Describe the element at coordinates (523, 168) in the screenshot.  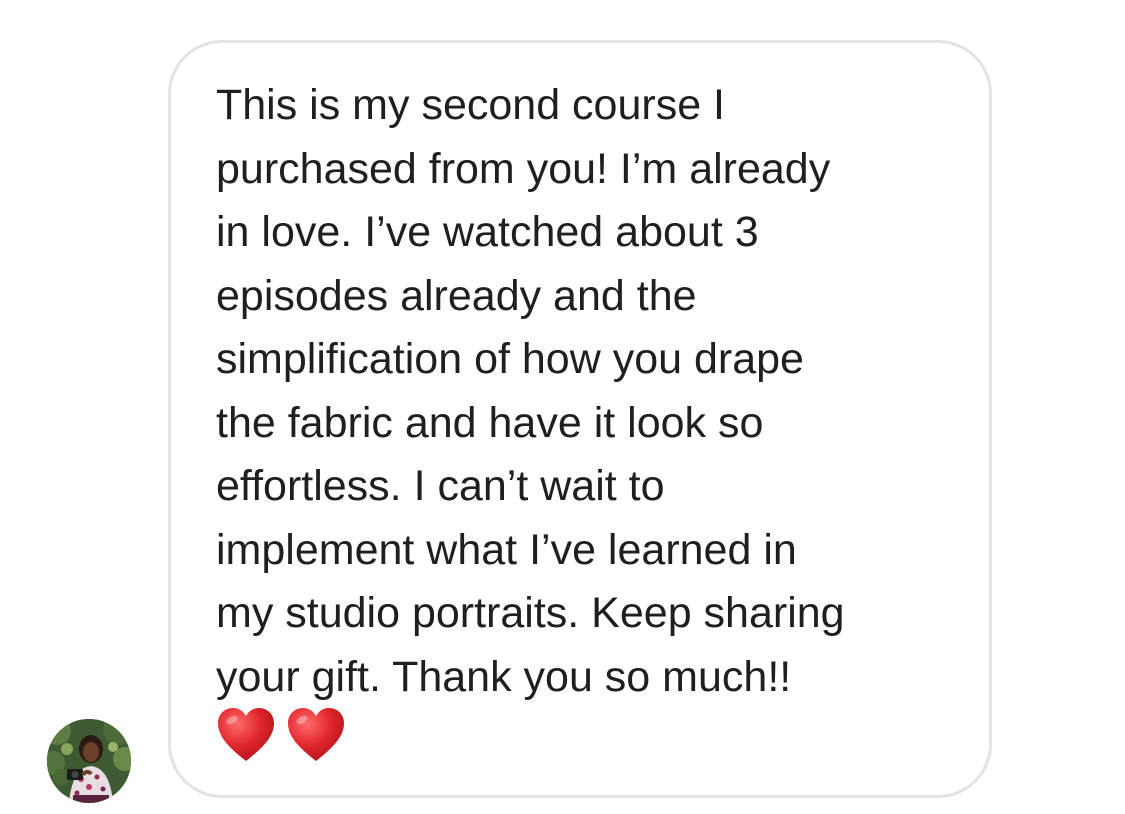
I see `message-line: purchased from you! I’m already` at that location.